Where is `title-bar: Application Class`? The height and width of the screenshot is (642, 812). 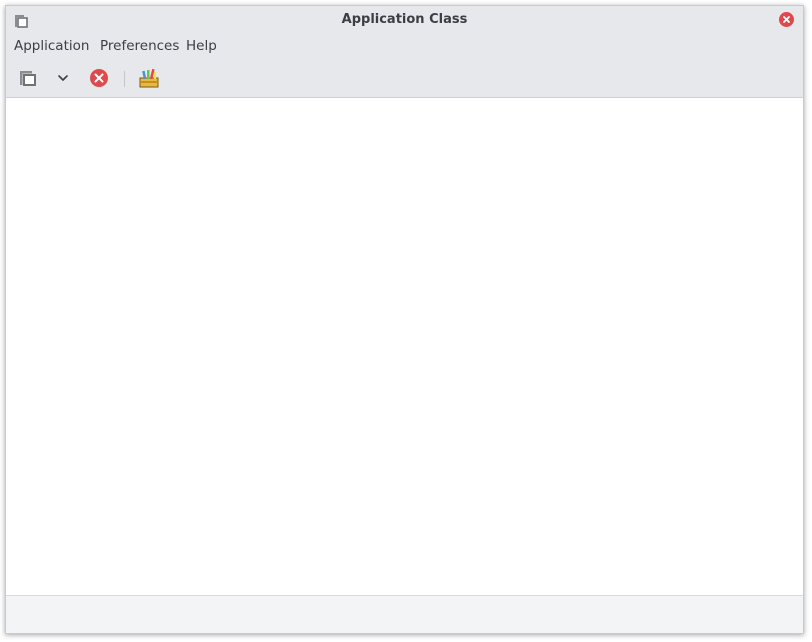 title-bar: Application Class is located at coordinates (404, 19).